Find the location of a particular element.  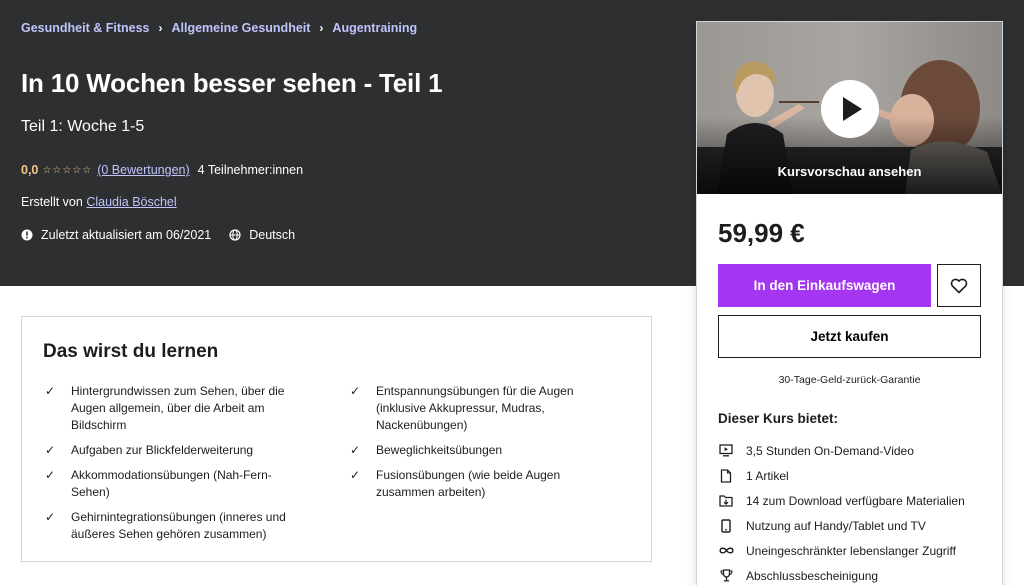

heart-icon is located at coordinates (959, 285).